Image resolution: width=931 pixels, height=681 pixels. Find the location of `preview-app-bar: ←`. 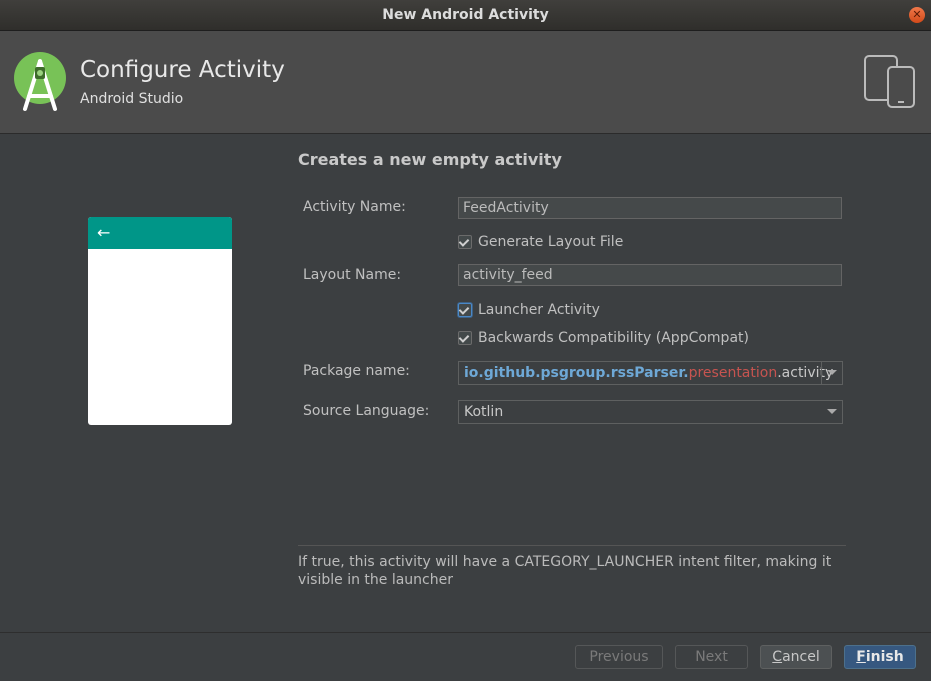

preview-app-bar: ← is located at coordinates (160, 233).